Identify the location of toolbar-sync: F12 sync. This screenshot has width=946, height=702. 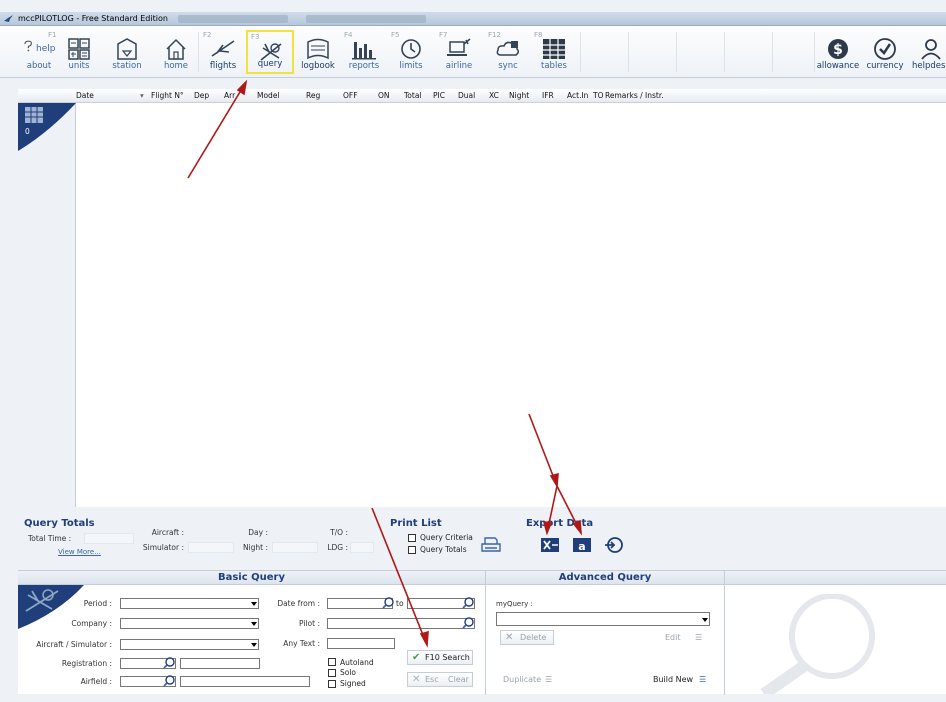
(508, 52).